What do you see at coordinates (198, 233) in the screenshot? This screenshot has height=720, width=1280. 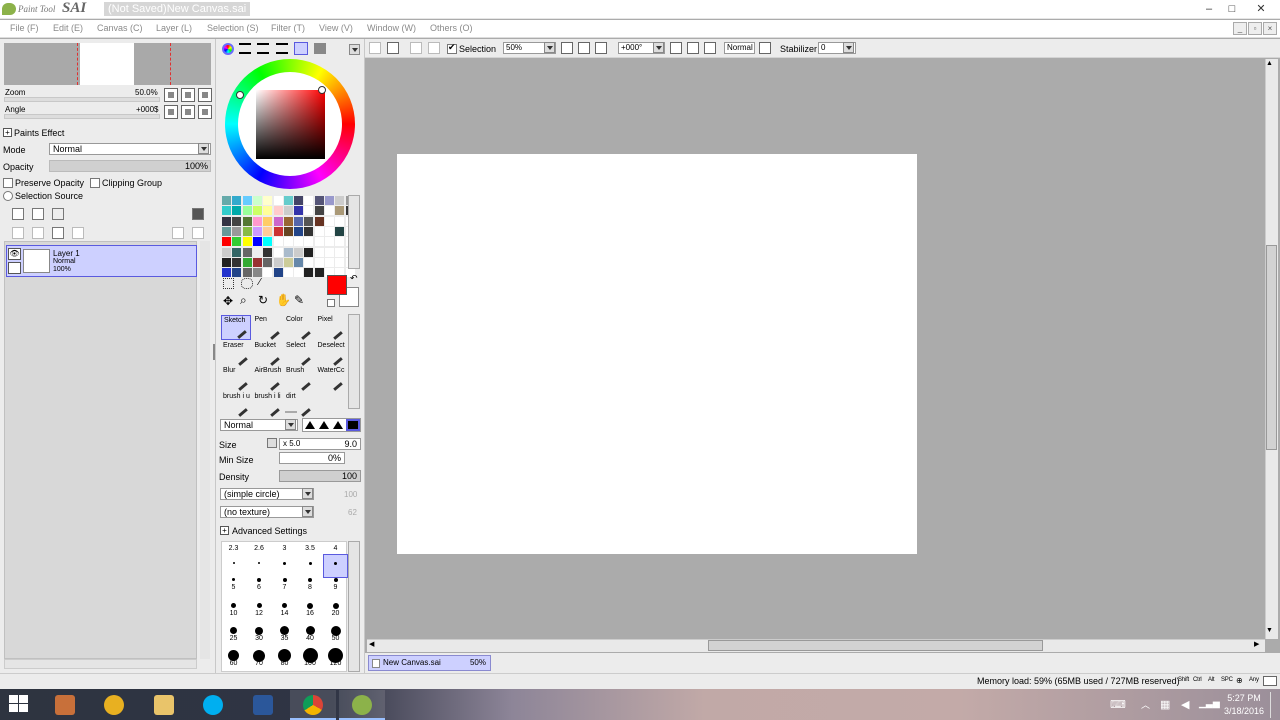 I see `apply-mask-icon` at bounding box center [198, 233].